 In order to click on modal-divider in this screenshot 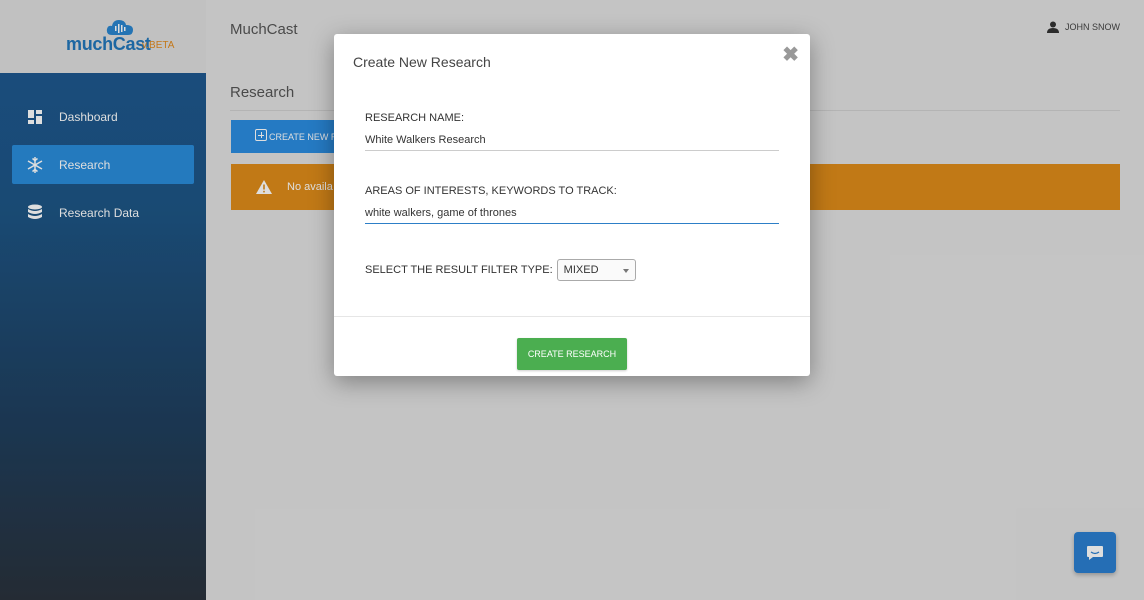, I will do `click(572, 316)`.